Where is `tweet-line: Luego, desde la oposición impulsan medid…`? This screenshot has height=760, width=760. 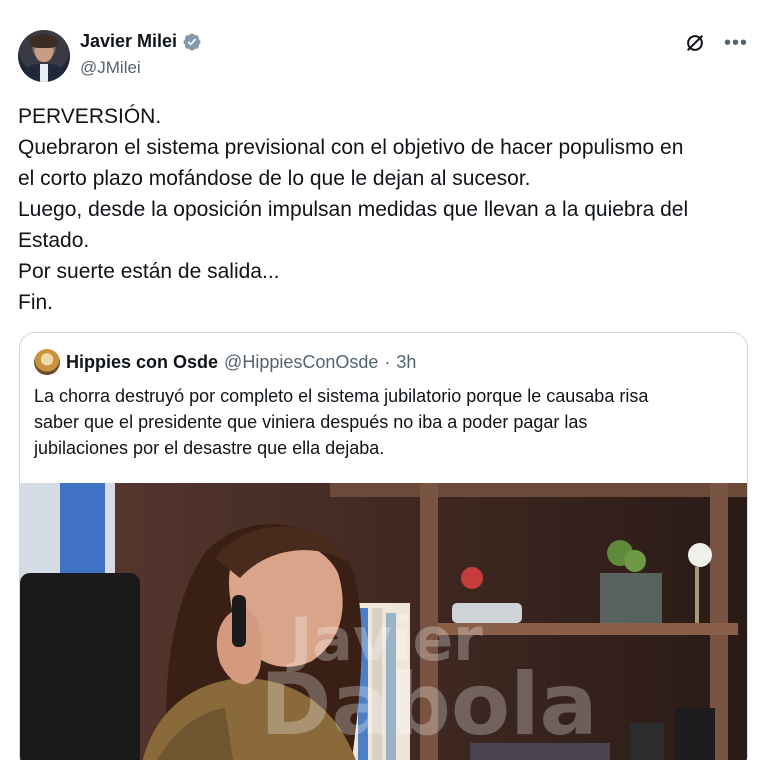
tweet-line: Luego, desde la oposición impulsan medid… is located at coordinates (353, 209).